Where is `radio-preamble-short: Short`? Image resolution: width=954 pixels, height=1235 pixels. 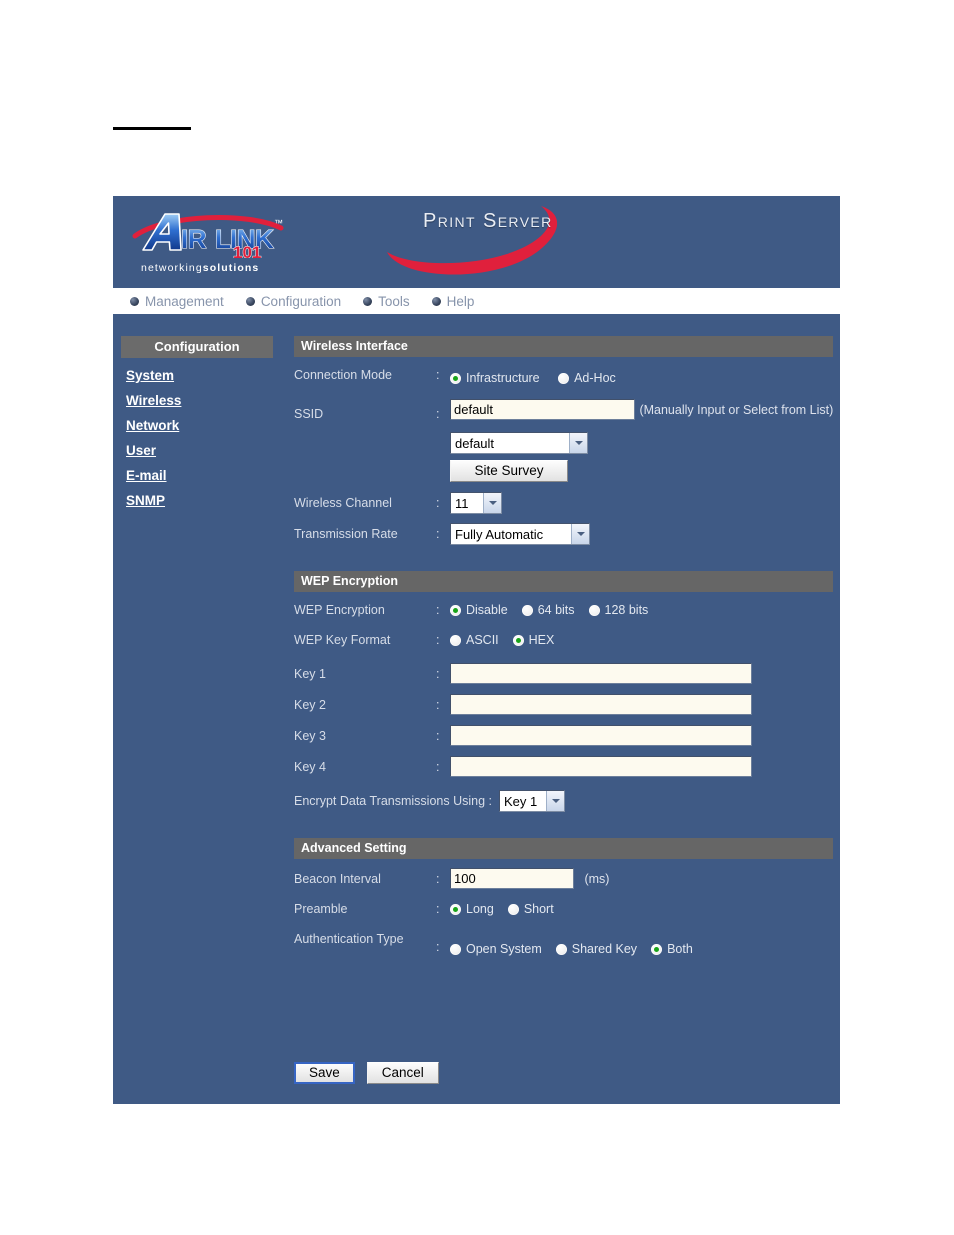 radio-preamble-short: Short is located at coordinates (530, 909).